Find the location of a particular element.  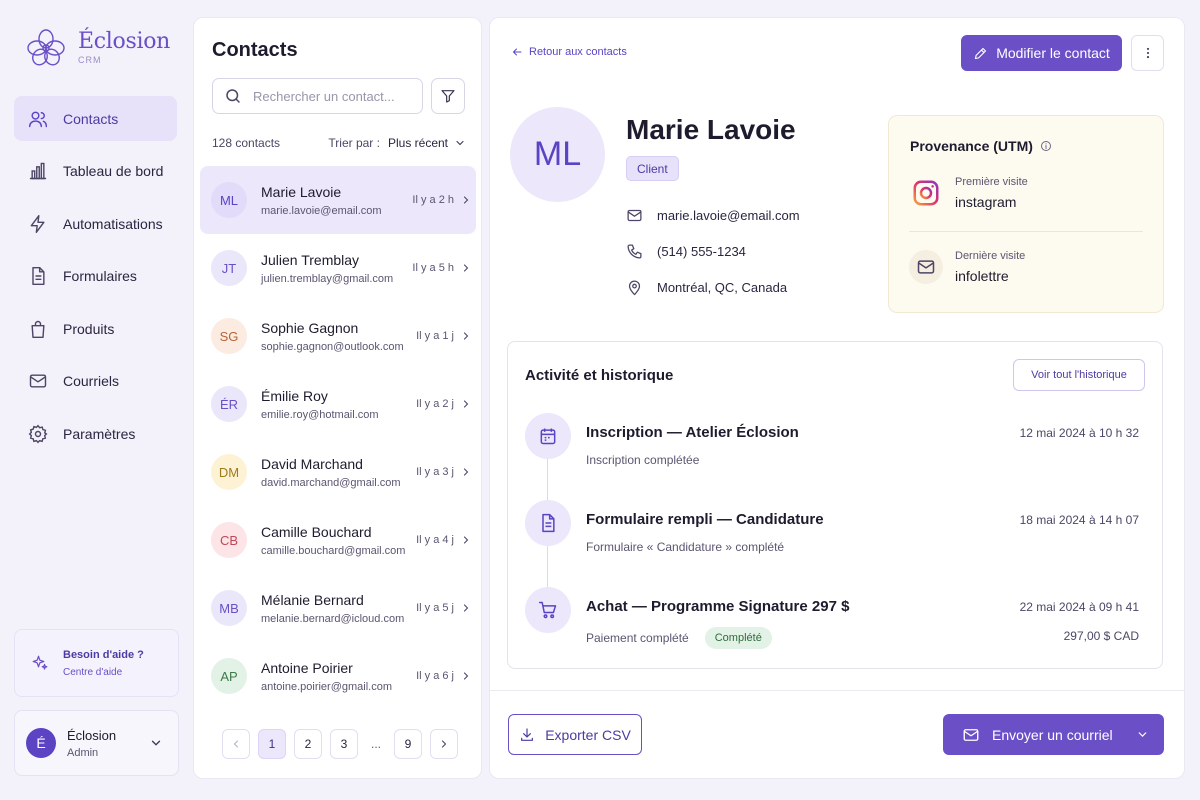

last-activity-time: Il y a 2 h is located at coordinates (433, 200).